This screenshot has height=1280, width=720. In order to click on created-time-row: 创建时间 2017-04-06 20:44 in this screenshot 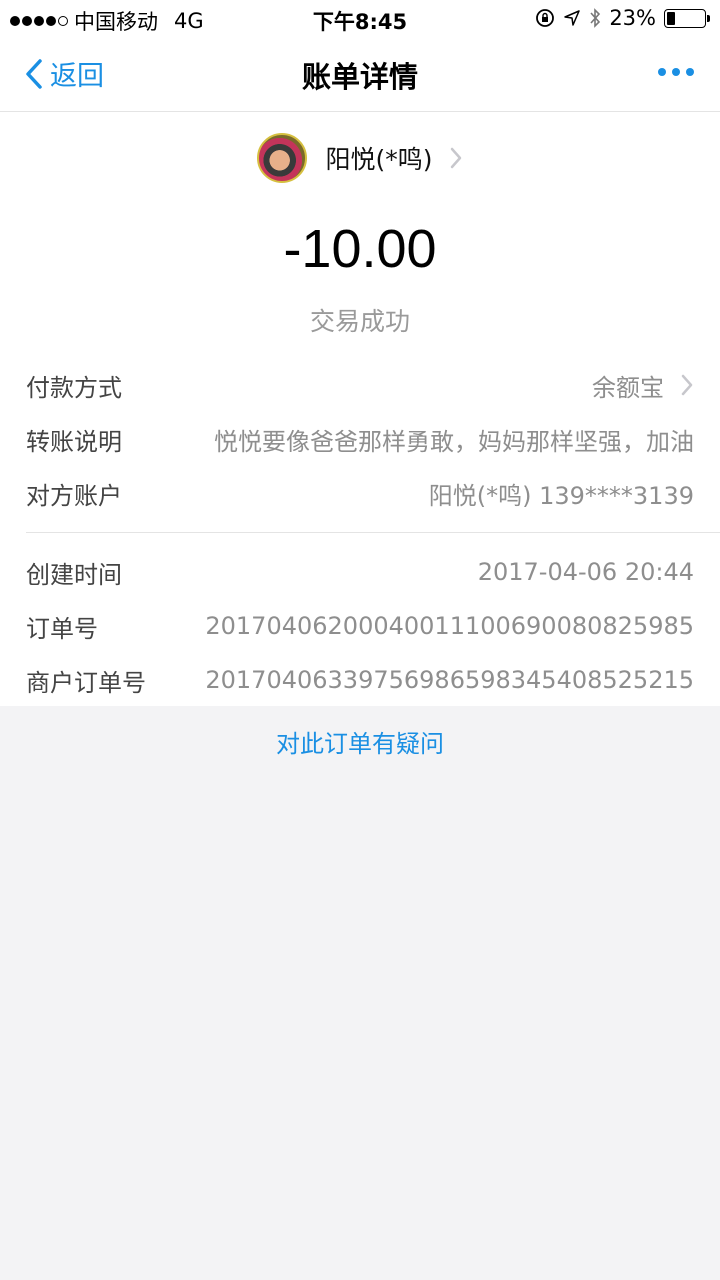, I will do `click(360, 572)`.